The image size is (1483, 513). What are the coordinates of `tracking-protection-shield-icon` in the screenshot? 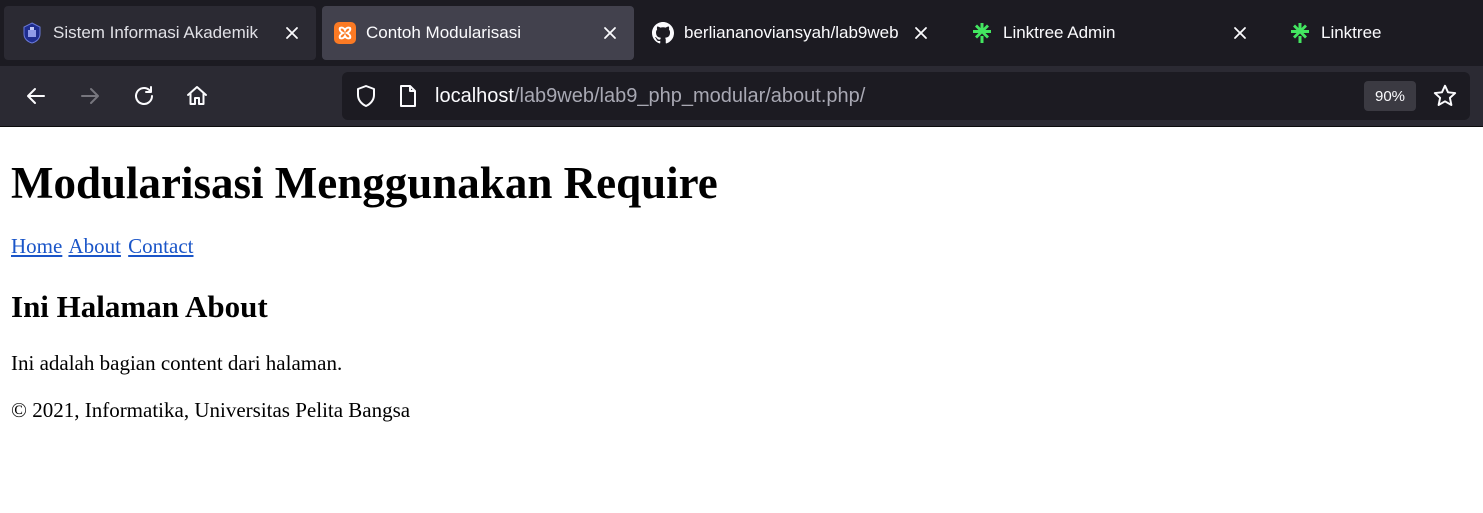 It's located at (366, 96).